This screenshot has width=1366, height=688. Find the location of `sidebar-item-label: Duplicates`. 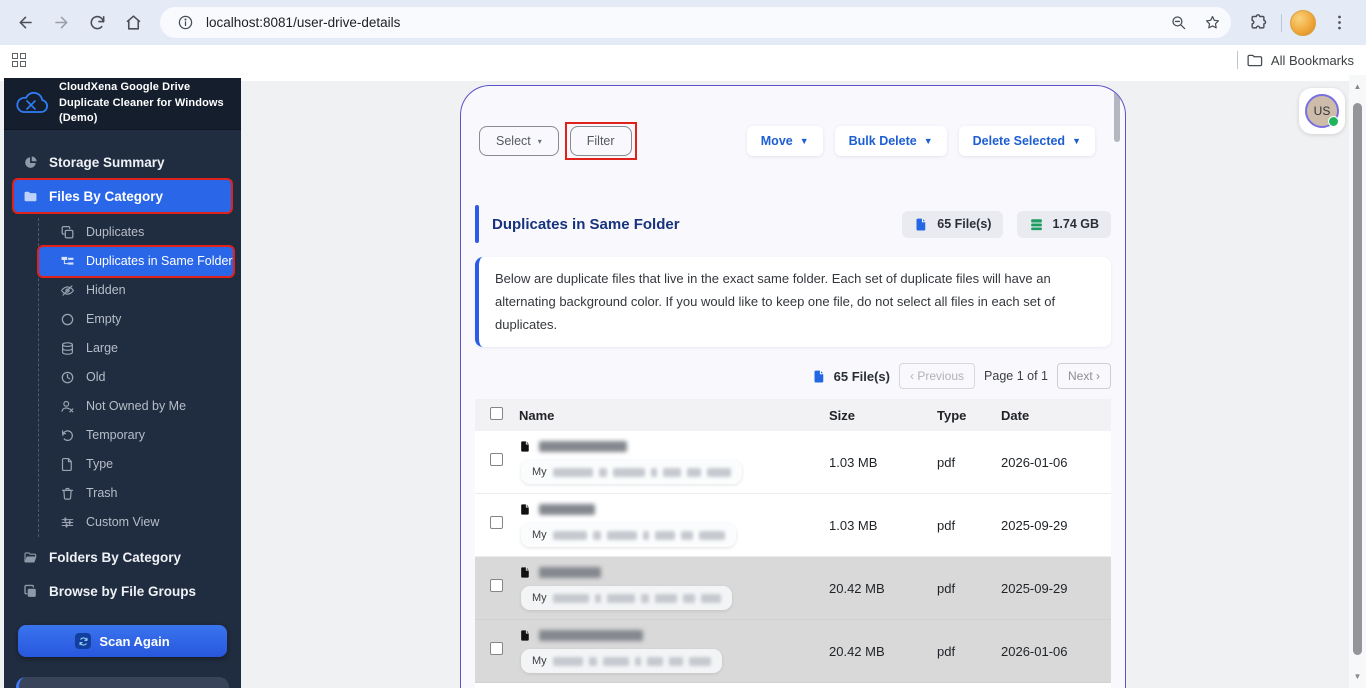

sidebar-item-label: Duplicates is located at coordinates (115, 232).